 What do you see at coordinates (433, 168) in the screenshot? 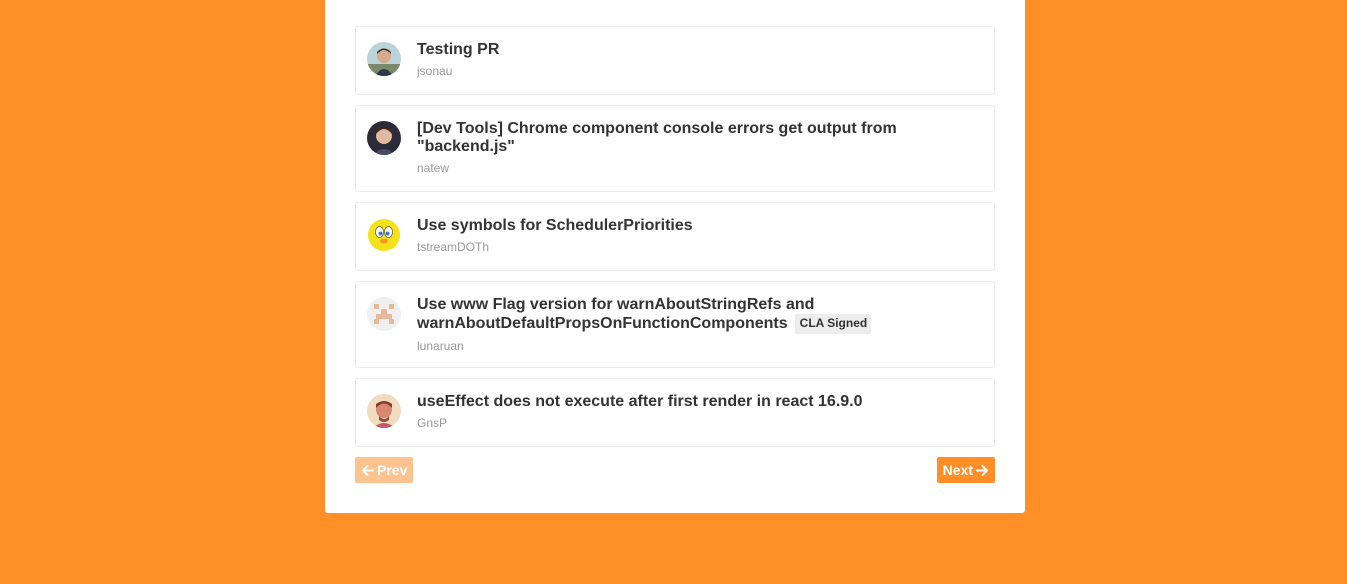
I see `pr-author: natew` at bounding box center [433, 168].